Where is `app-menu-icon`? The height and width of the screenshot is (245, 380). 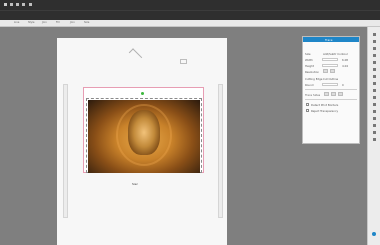
app-menu-icon is located at coordinates (5, 4).